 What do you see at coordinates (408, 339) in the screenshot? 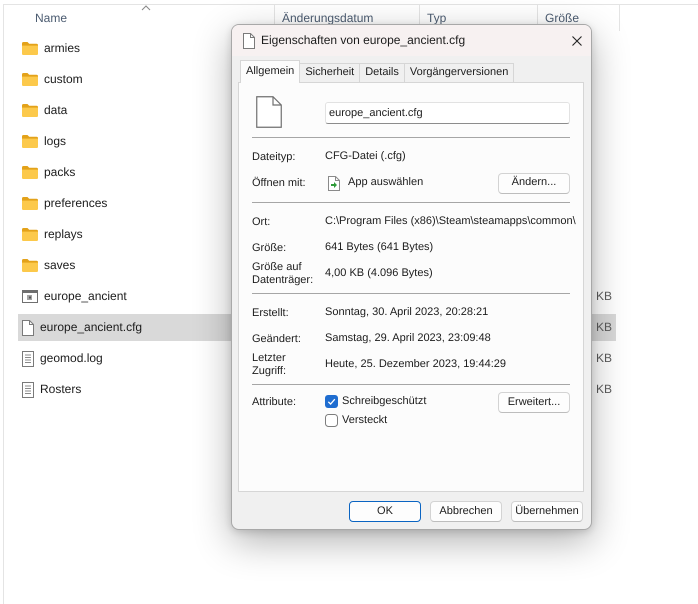
I see `field-value: Samstag, 29. April 2023, 23:09:48` at bounding box center [408, 339].